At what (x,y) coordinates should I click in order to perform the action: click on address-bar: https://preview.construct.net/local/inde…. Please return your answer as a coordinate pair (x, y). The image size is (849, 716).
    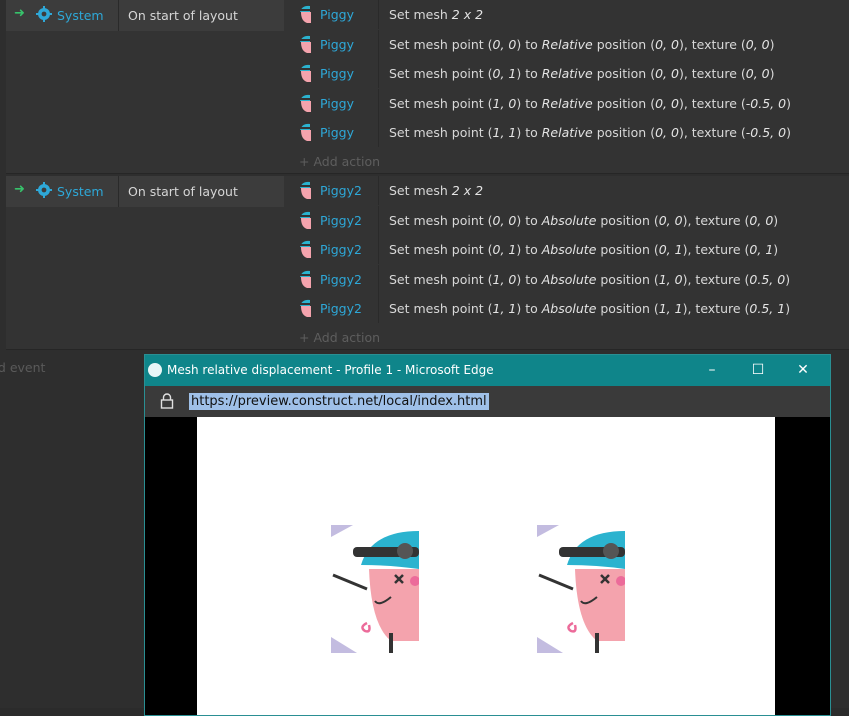
    Looking at the image, I should click on (487, 401).